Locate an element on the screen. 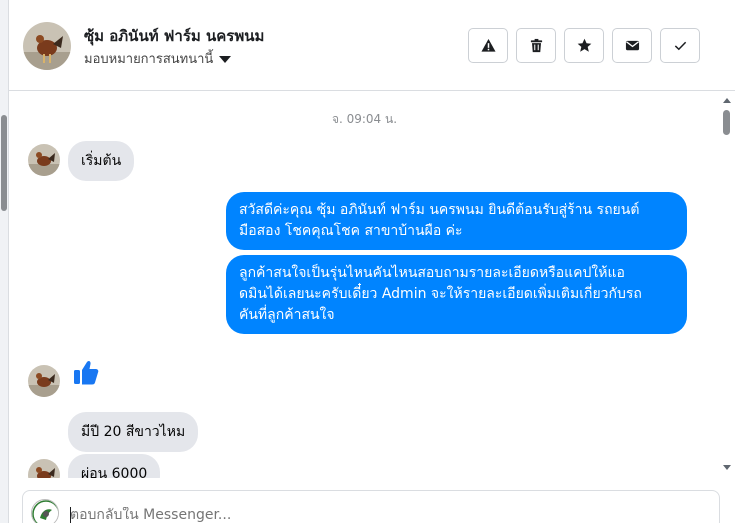 Image resolution: width=735 pixels, height=523 pixels. caret-down-icon is located at coordinates (225, 59).